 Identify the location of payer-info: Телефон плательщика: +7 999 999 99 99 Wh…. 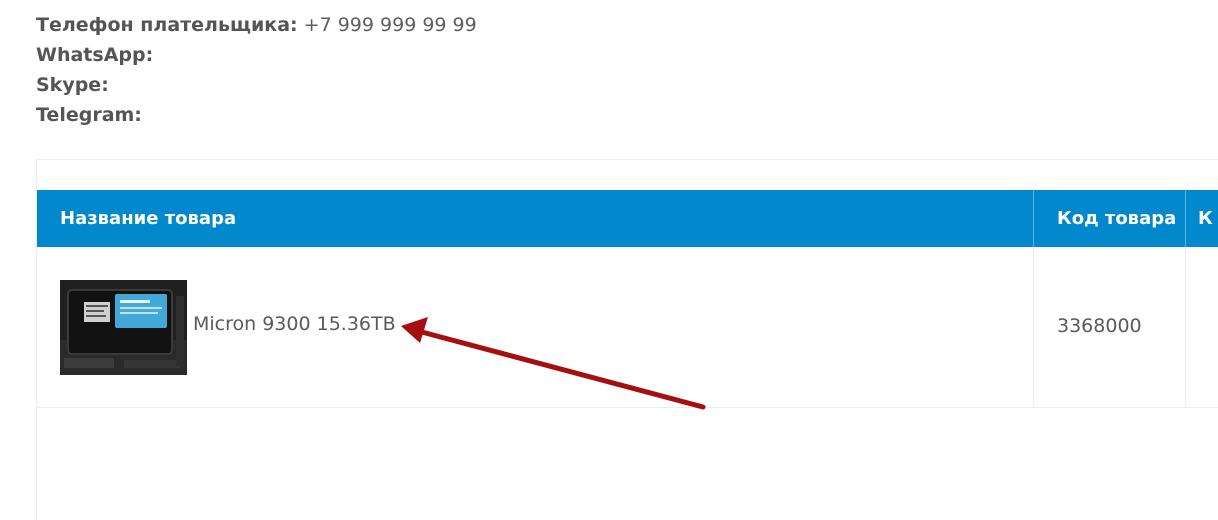
(256, 70).